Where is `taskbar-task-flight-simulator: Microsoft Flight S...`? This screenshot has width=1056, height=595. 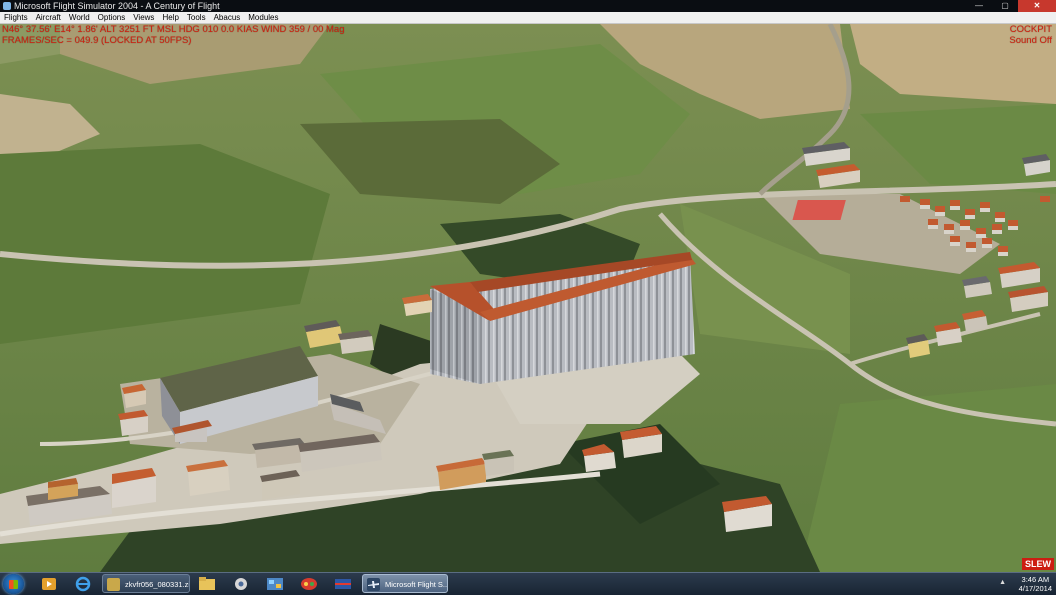 taskbar-task-flight-simulator: Microsoft Flight S... is located at coordinates (405, 583).